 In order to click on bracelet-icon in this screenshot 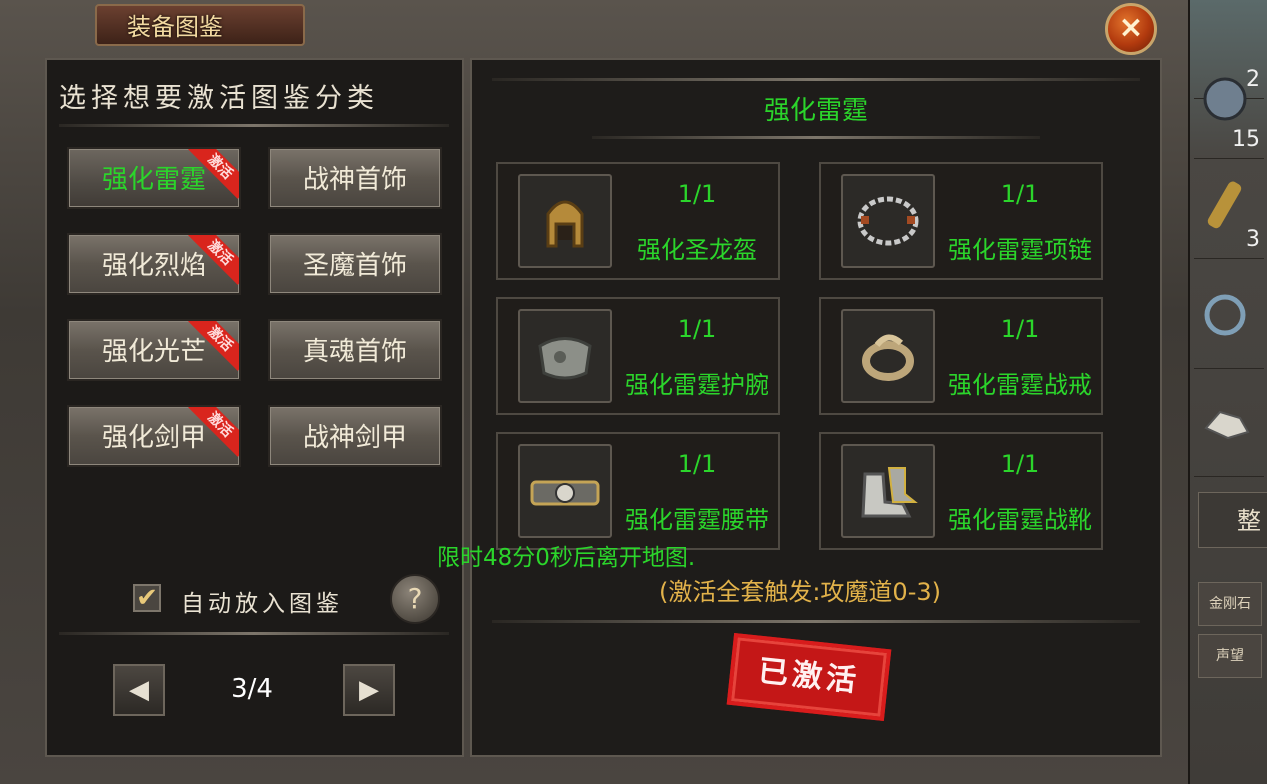, I will do `click(1225, 315)`.